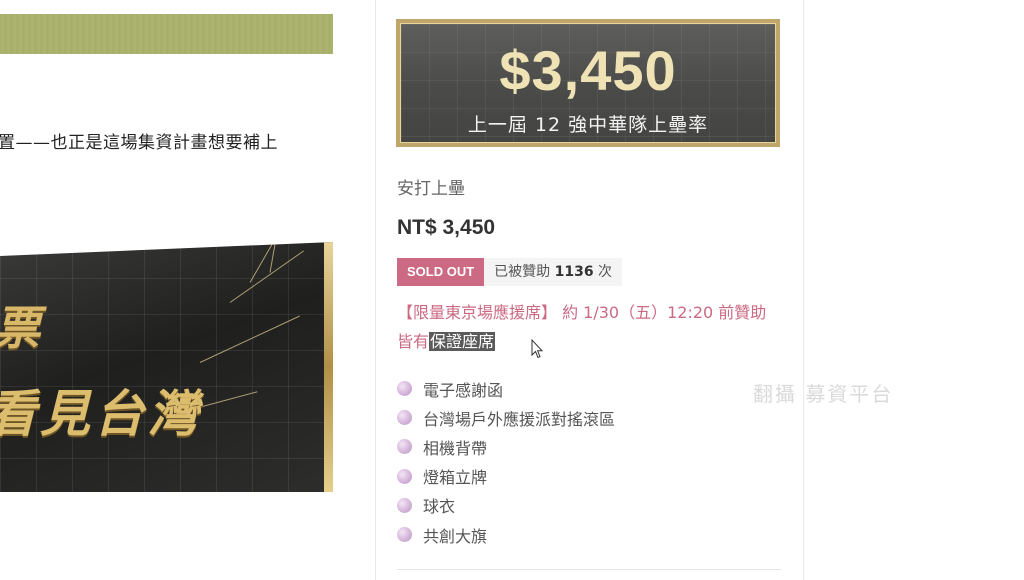 The image size is (1024, 580). I want to click on watermark: 翻攝 募資平台, so click(823, 394).